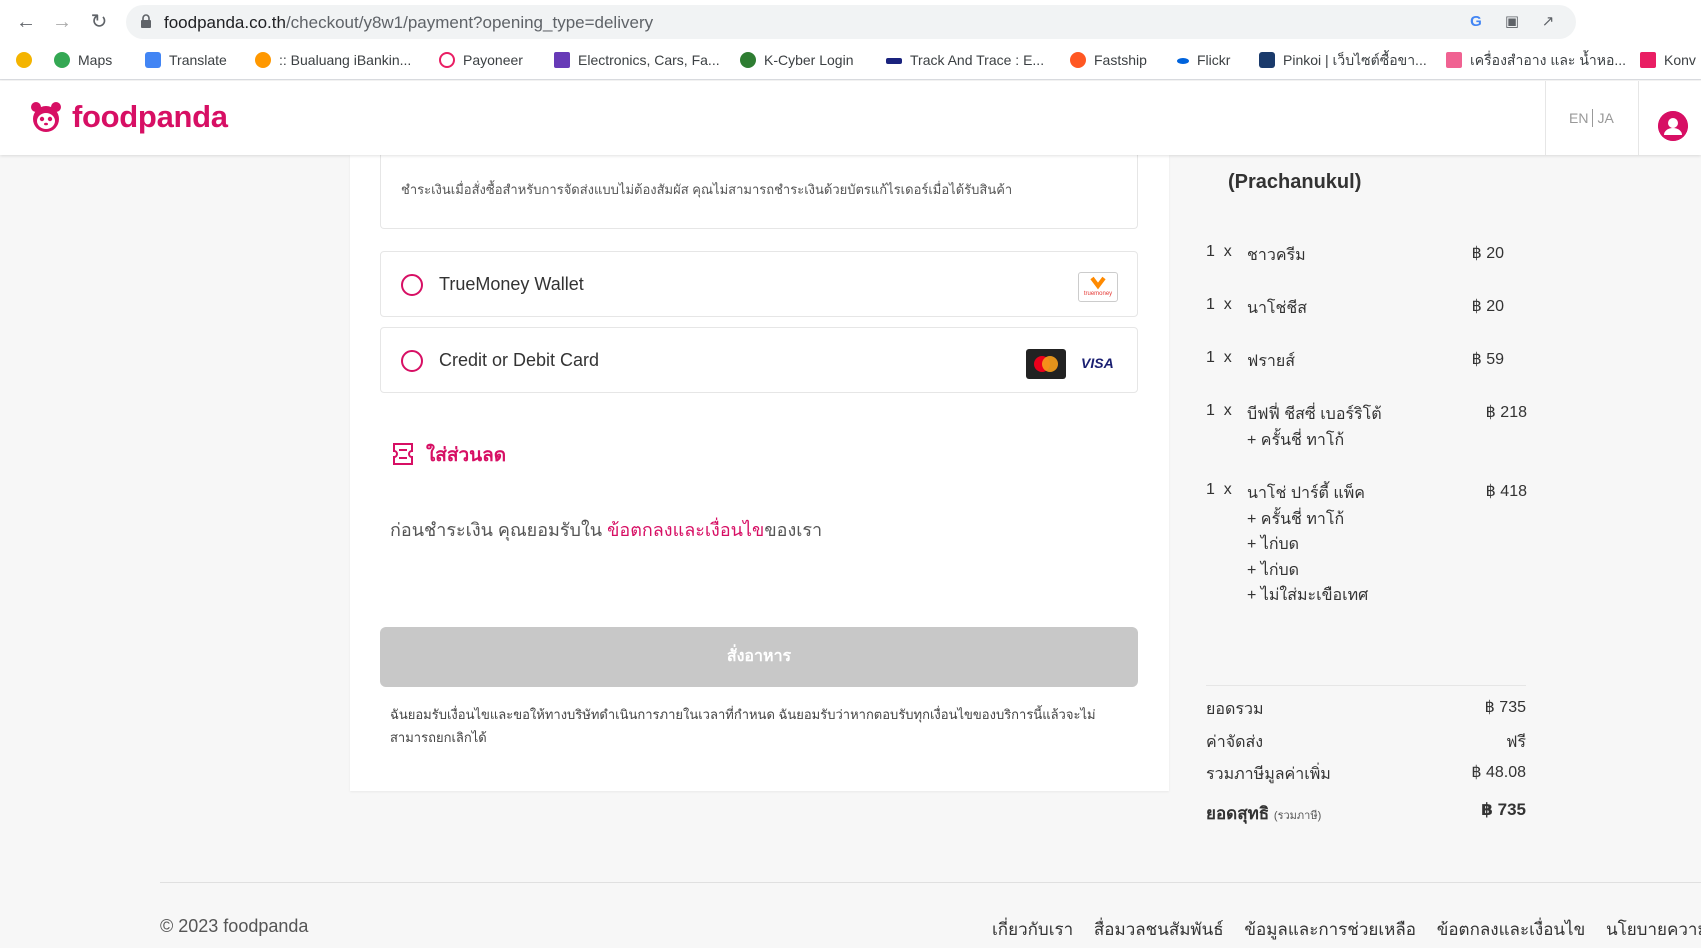 The width and height of the screenshot is (1701, 948). Describe the element at coordinates (1506, 491) in the screenshot. I see `item-price: ฿ 418` at that location.